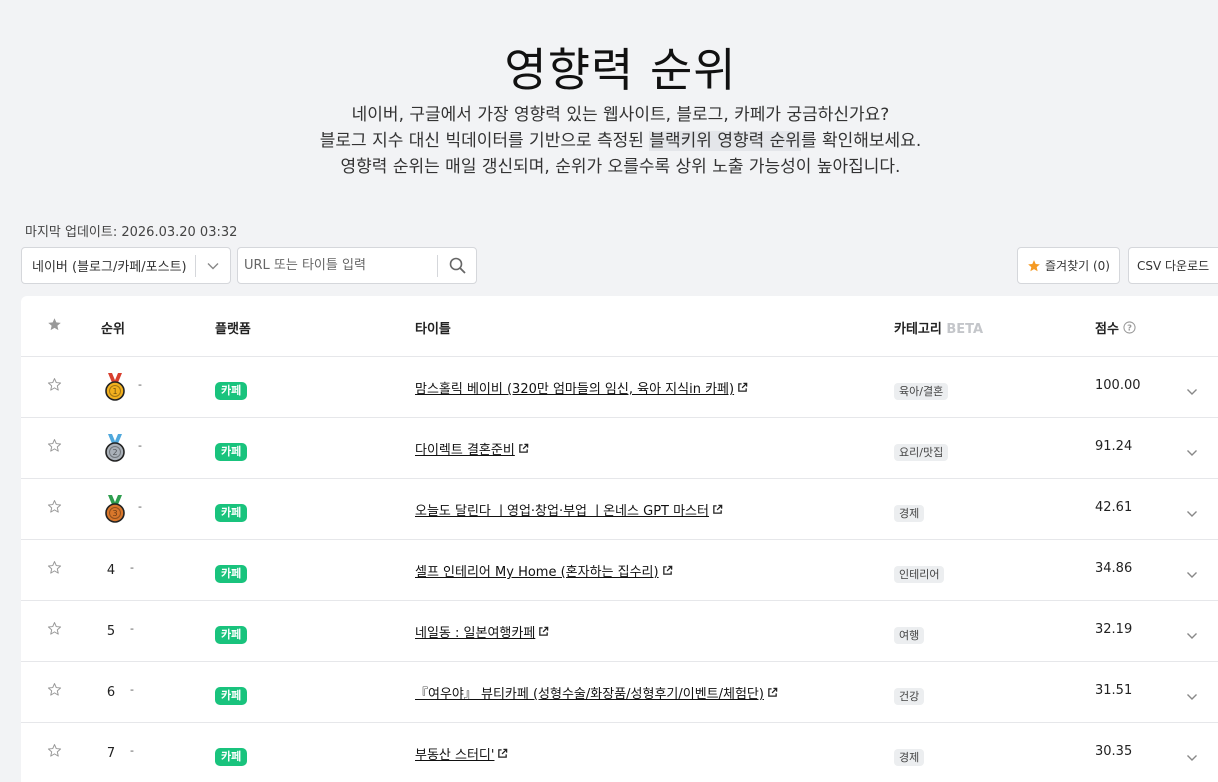 The height and width of the screenshot is (782, 1218). I want to click on header-star-icon, so click(54, 326).